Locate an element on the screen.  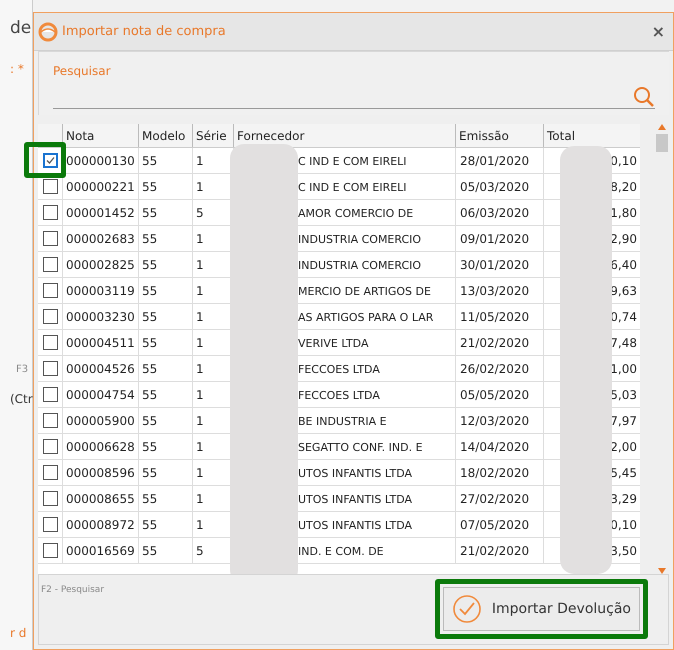
scrollbar-thumb is located at coordinates (662, 143).